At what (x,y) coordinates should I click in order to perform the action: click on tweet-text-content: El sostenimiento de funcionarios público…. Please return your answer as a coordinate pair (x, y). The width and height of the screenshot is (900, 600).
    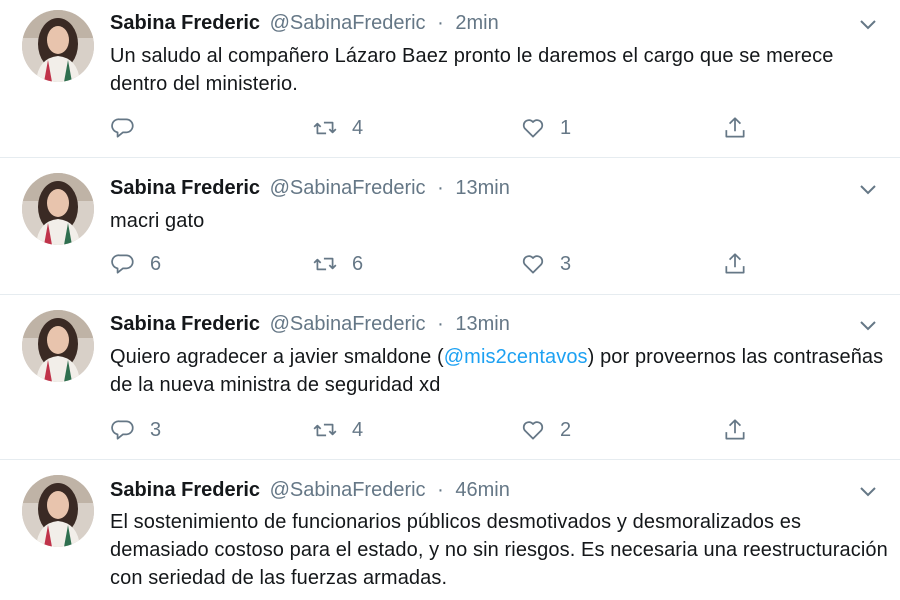
    Looking at the image, I should click on (499, 550).